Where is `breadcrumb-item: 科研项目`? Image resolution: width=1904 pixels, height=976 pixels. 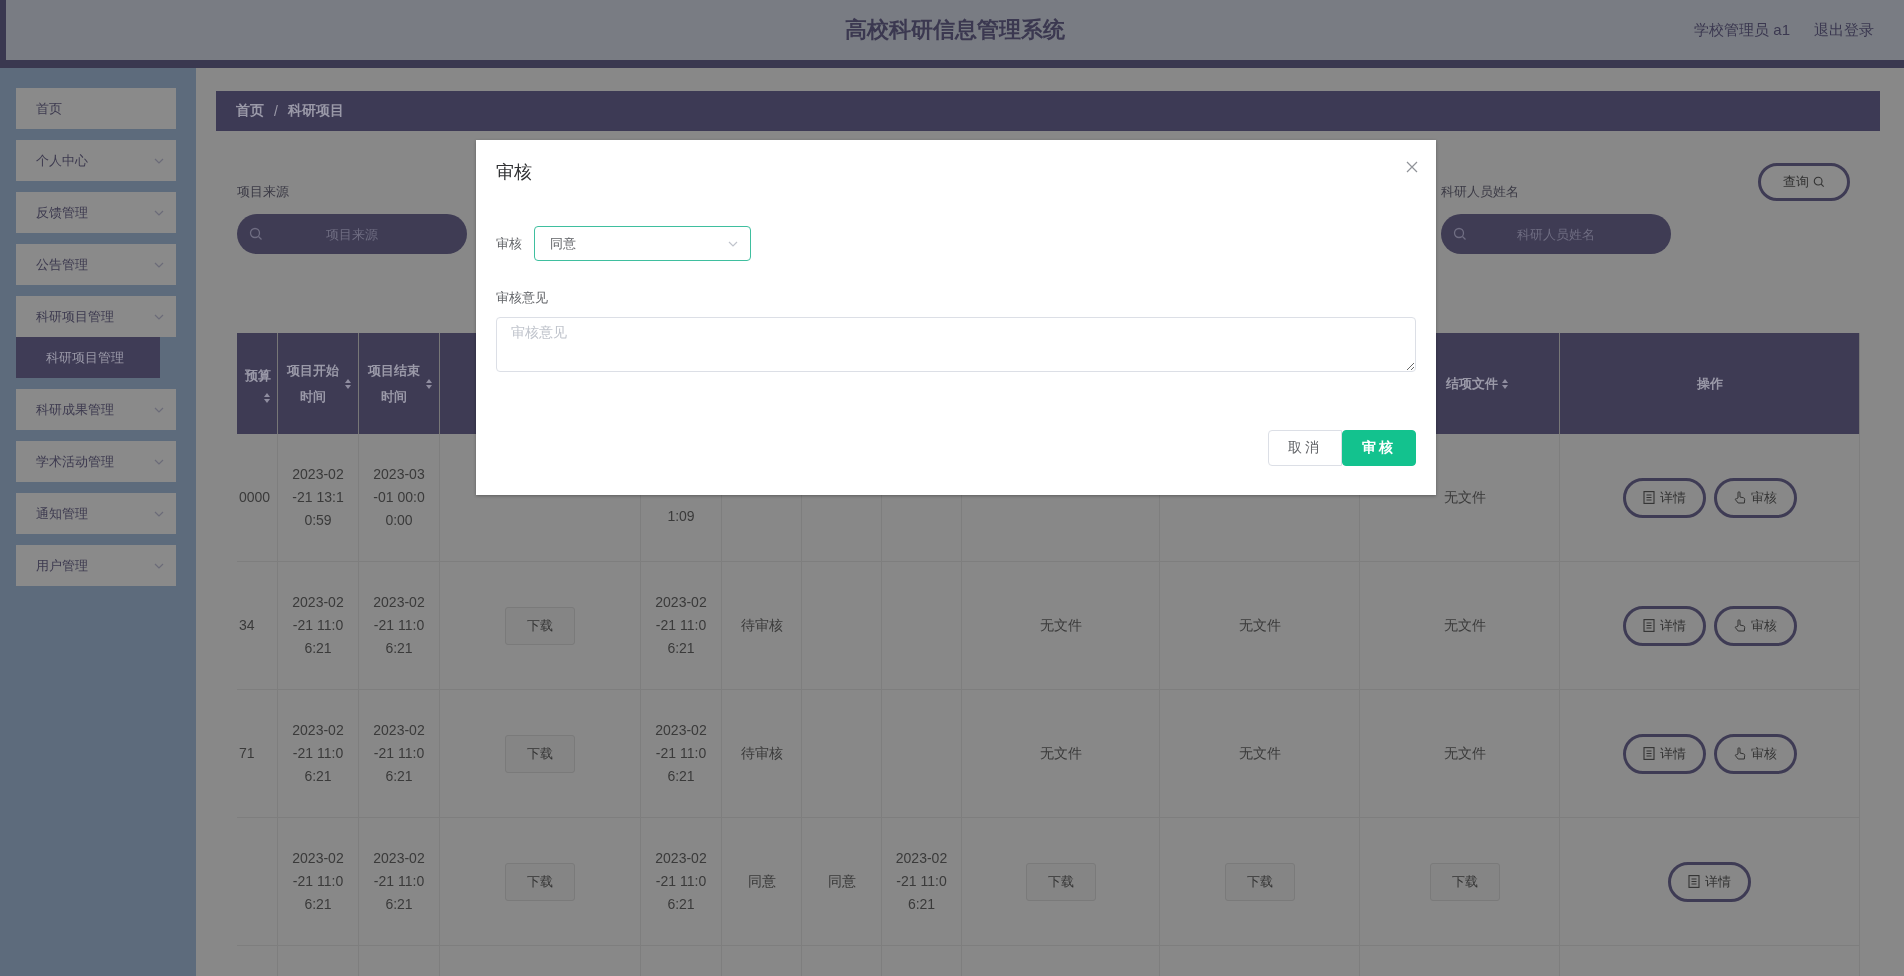
breadcrumb-item: 科研项目 is located at coordinates (315, 111).